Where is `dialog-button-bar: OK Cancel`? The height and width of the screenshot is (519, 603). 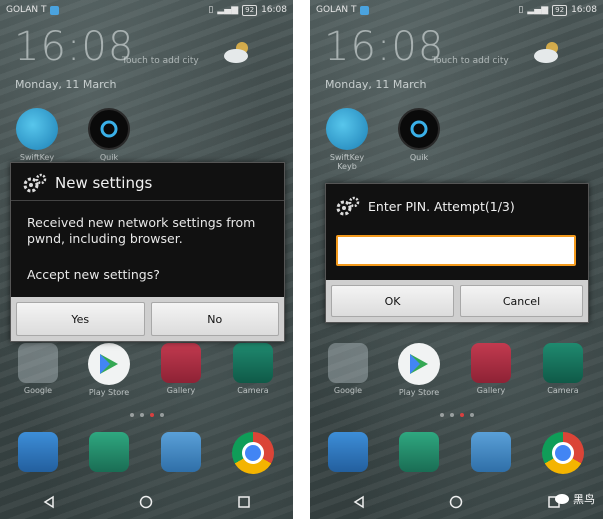
dialog-button-bar: OK Cancel is located at coordinates (457, 301).